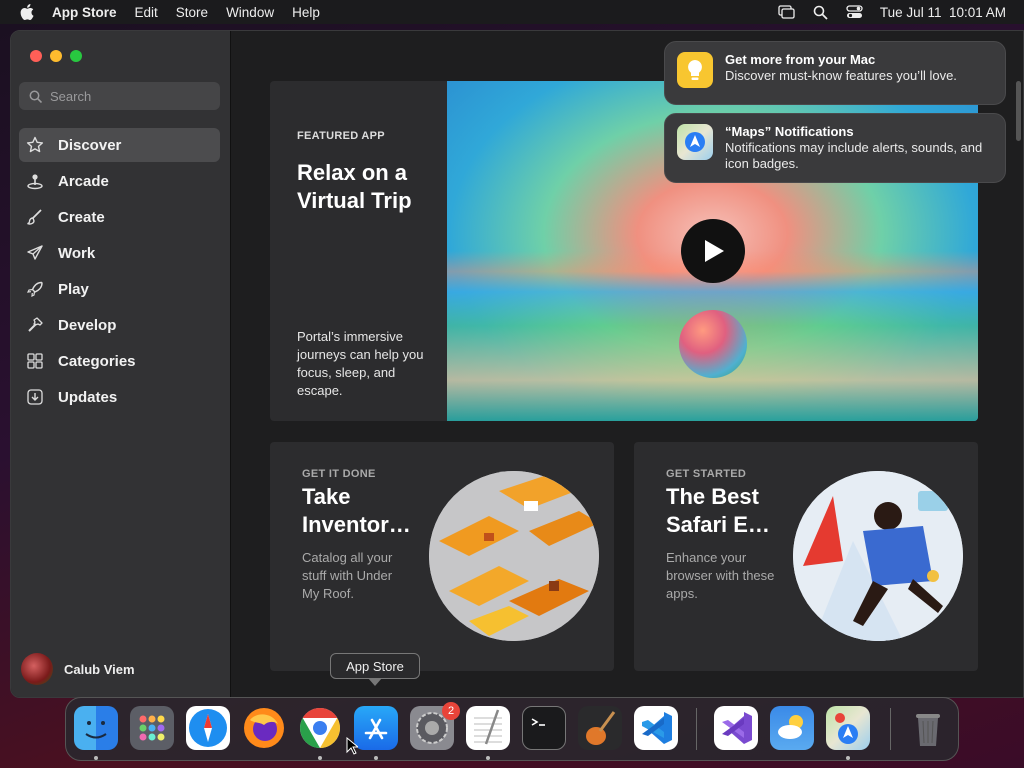 The image size is (1024, 768). Describe the element at coordinates (713, 344) in the screenshot. I see `orb-image` at that location.